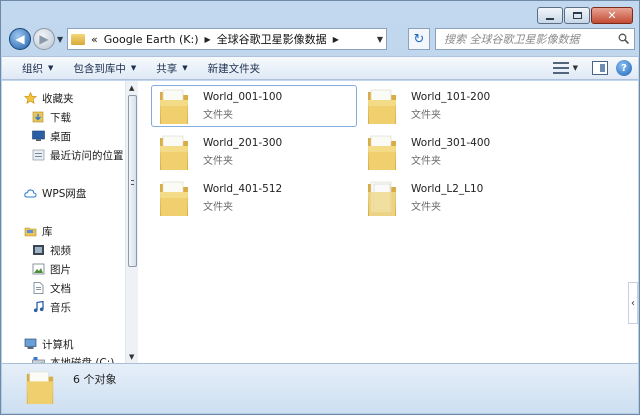 This screenshot has width=640, height=415. I want to click on recent-pages-dropdown: ▼, so click(60, 39).